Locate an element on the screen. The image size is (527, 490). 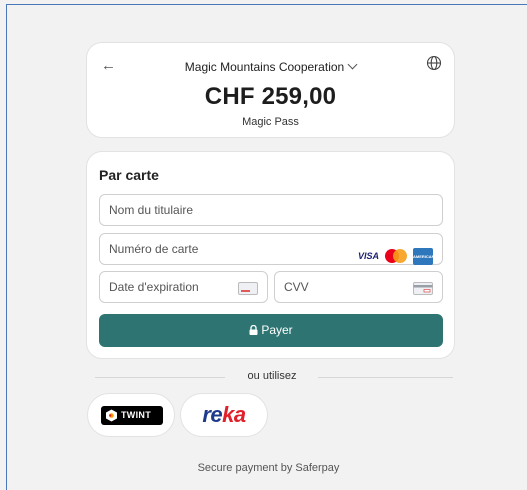
payment-amount: CHF 259,00 is located at coordinates (270, 96).